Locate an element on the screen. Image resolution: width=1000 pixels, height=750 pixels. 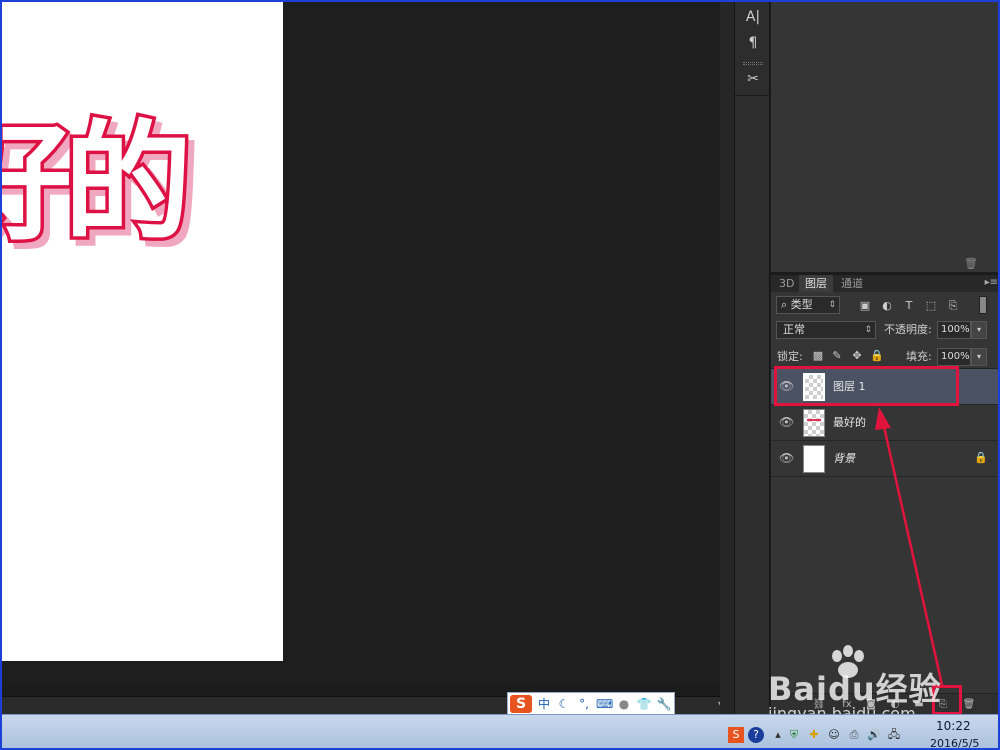
ime-mode: 中 is located at coordinates (544, 704).